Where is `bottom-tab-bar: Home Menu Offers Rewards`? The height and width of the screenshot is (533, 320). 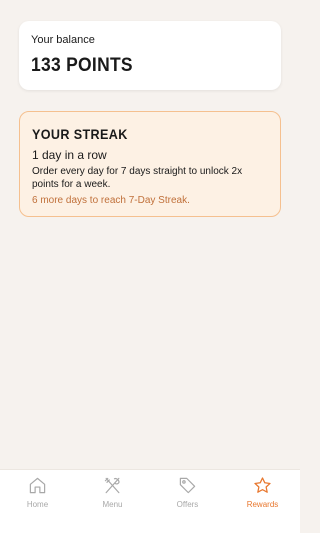
bottom-tab-bar: Home Menu Offers Rewards is located at coordinates (150, 501).